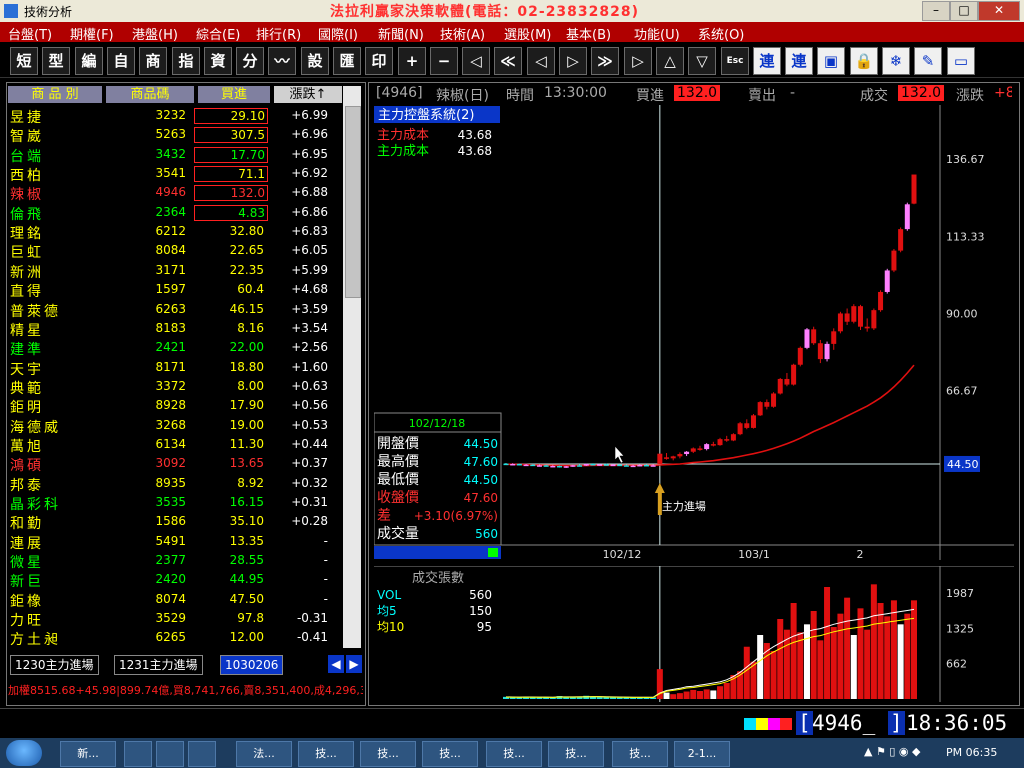 Image resolution: width=1024 pixels, height=768 pixels. I want to click on table-row: 理銘 6212 32.80 +6.83, so click(175, 232).